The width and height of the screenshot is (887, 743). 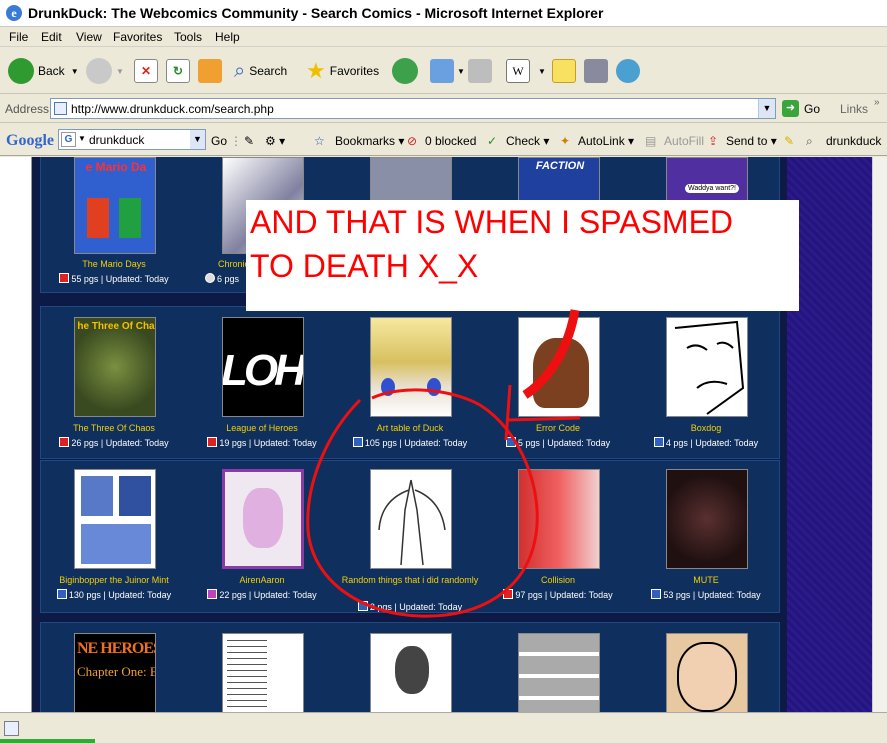 What do you see at coordinates (99, 71) in the screenshot?
I see `forward-arrow-icon` at bounding box center [99, 71].